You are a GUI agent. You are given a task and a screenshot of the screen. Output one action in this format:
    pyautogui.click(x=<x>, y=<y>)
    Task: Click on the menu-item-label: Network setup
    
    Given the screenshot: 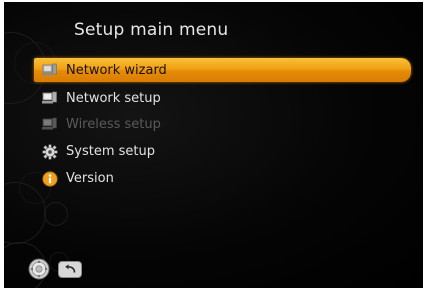 What is the action you would take?
    pyautogui.click(x=113, y=98)
    